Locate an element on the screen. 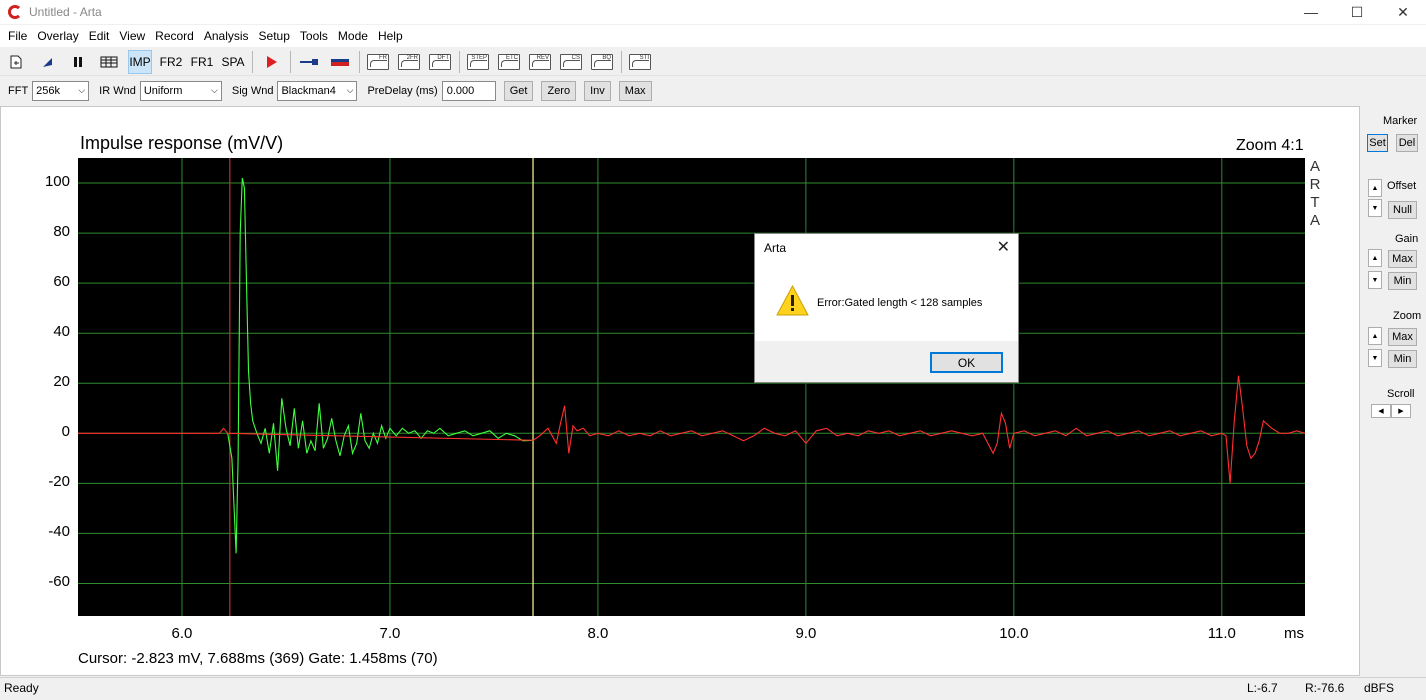  ir-wnd-label: IR Wnd is located at coordinates (117, 91).